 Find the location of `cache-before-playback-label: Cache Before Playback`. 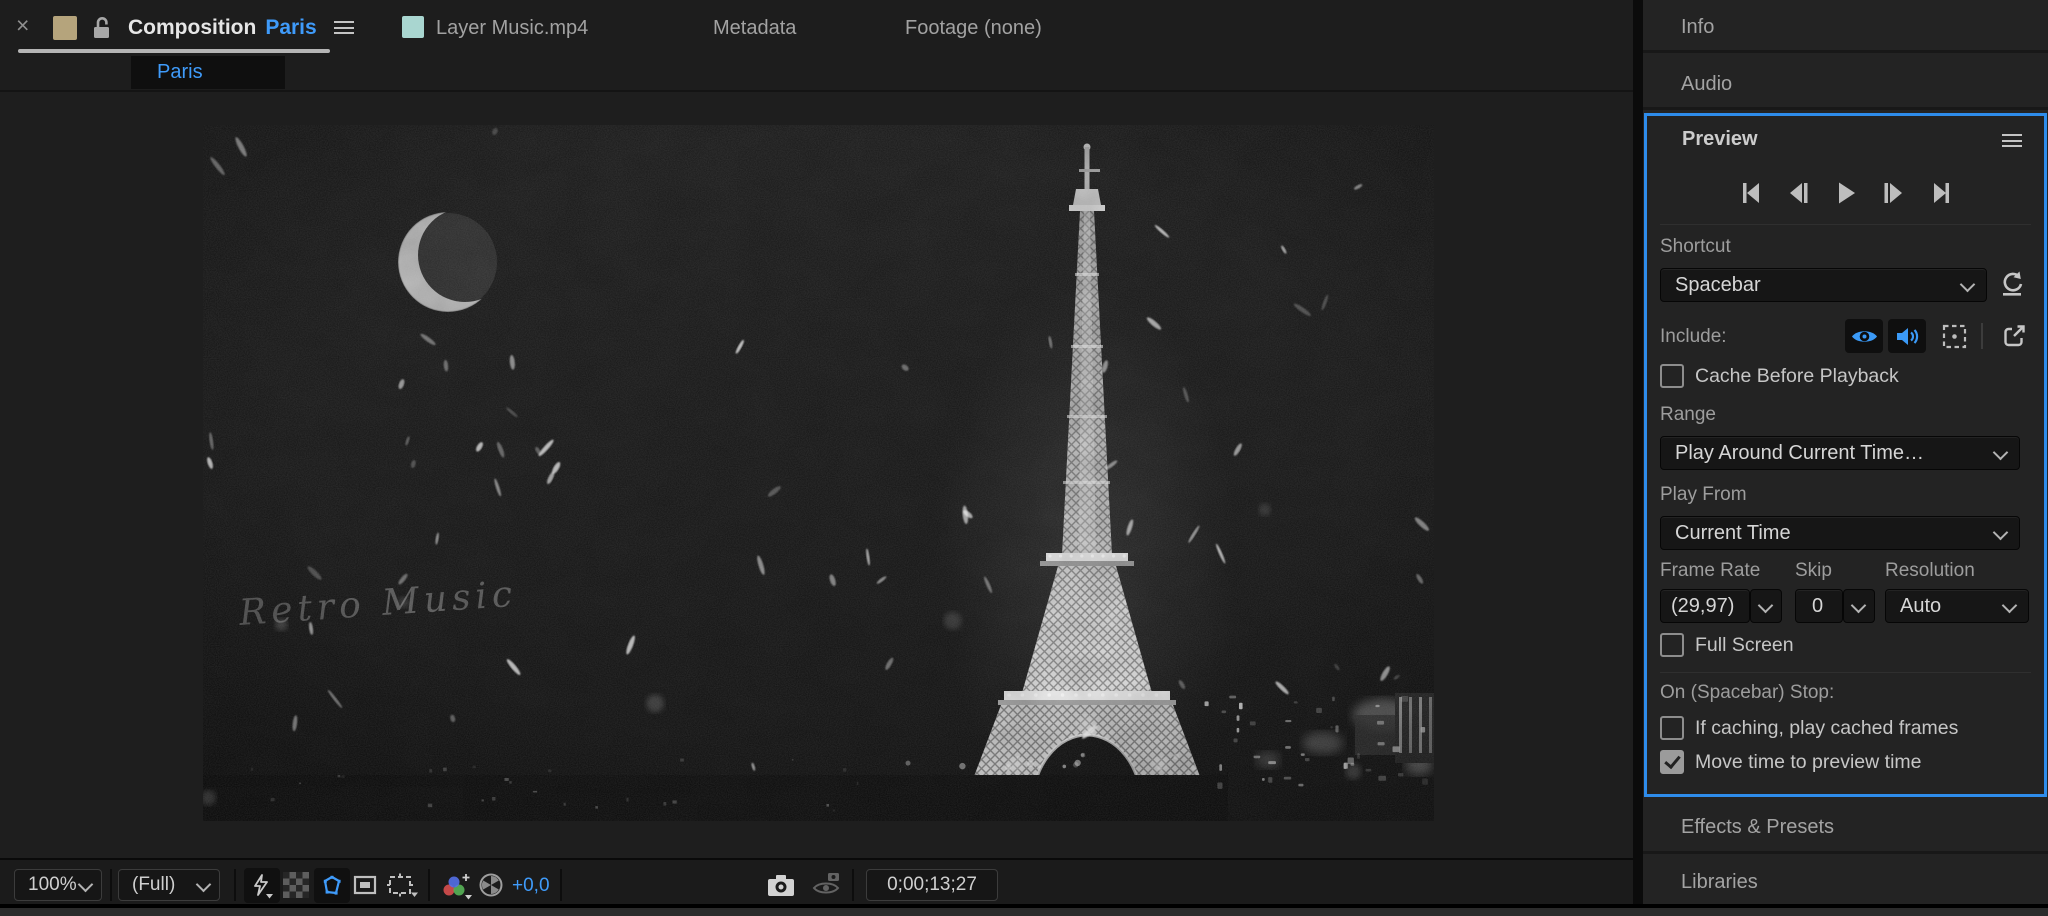

cache-before-playback-label: Cache Before Playback is located at coordinates (1797, 376).